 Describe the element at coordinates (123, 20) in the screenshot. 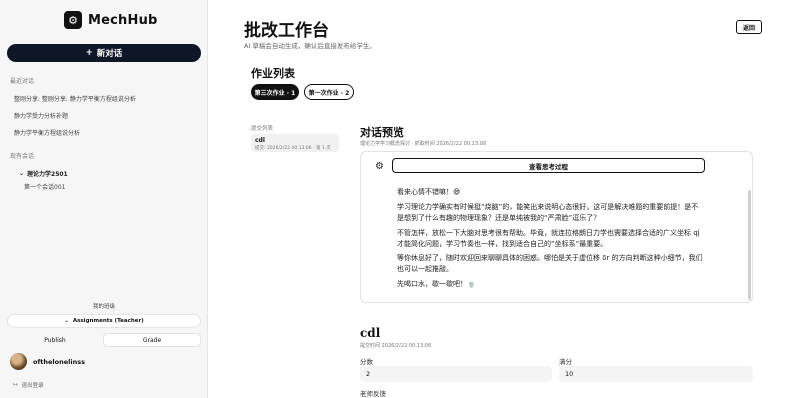

I see `brand-name: MechHub` at that location.